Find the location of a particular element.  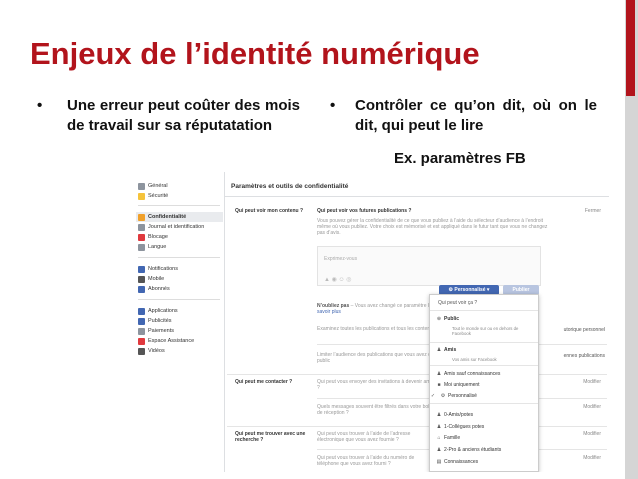

option-friends-label: Amis is located at coordinates (450, 350).